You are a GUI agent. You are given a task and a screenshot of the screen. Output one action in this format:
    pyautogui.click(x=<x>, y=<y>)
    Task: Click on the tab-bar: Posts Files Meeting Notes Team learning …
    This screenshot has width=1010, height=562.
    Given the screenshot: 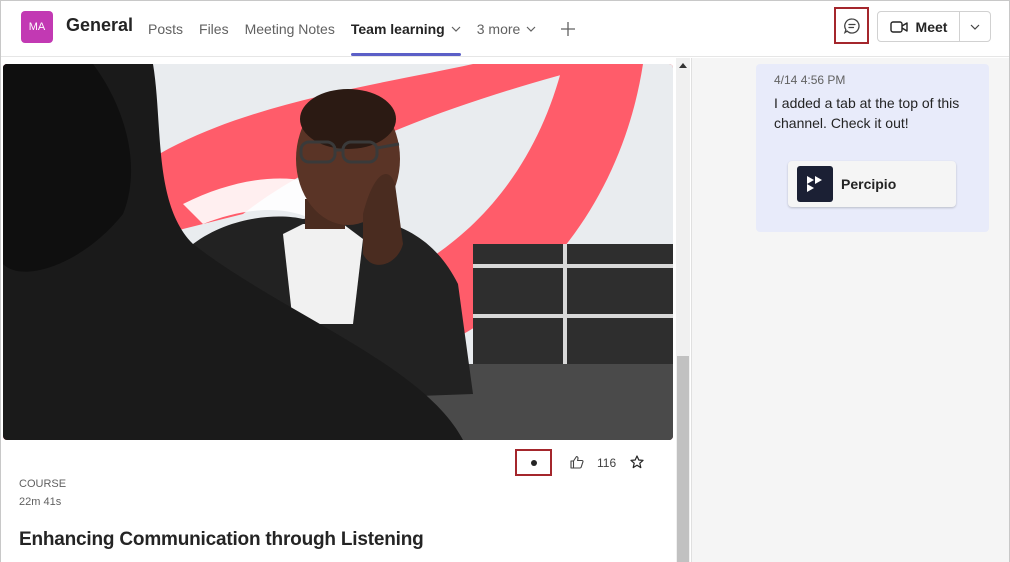 What is the action you would take?
    pyautogui.click(x=362, y=29)
    